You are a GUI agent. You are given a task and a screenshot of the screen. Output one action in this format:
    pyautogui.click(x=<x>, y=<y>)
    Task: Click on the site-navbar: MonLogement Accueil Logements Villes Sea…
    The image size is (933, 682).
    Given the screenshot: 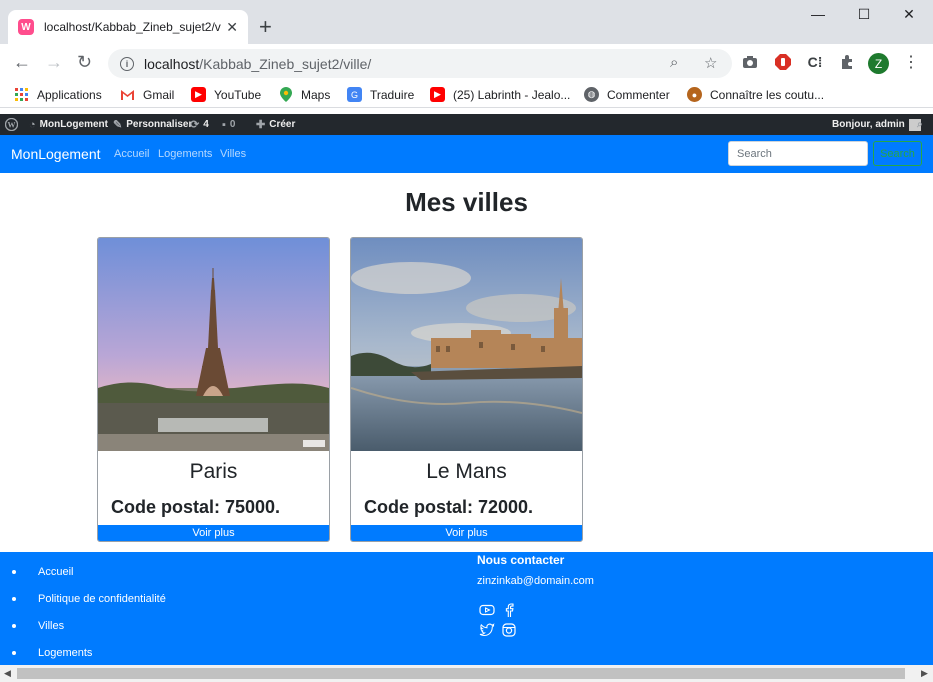 What is the action you would take?
    pyautogui.click(x=466, y=154)
    